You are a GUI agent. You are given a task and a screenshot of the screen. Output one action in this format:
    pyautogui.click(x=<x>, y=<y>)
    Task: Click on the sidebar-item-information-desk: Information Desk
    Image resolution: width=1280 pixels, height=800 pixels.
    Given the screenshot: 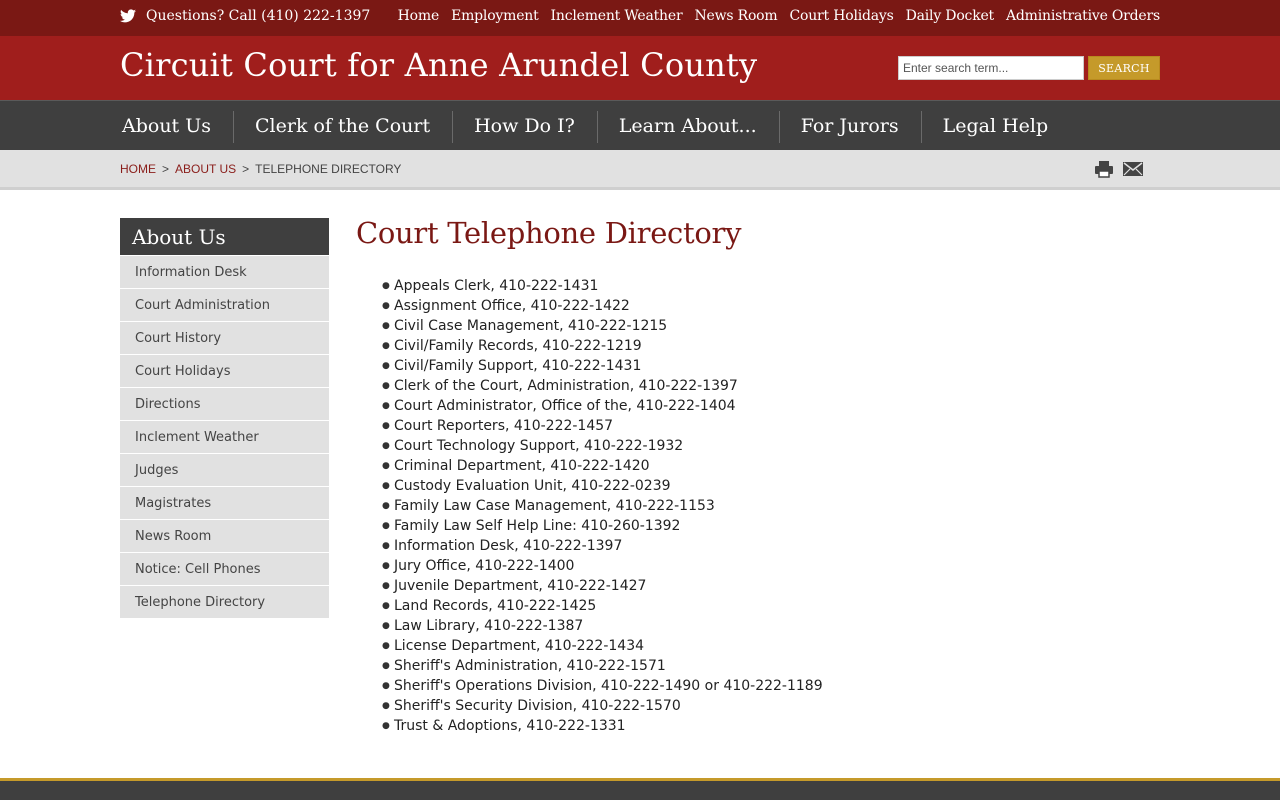 What is the action you would take?
    pyautogui.click(x=224, y=271)
    